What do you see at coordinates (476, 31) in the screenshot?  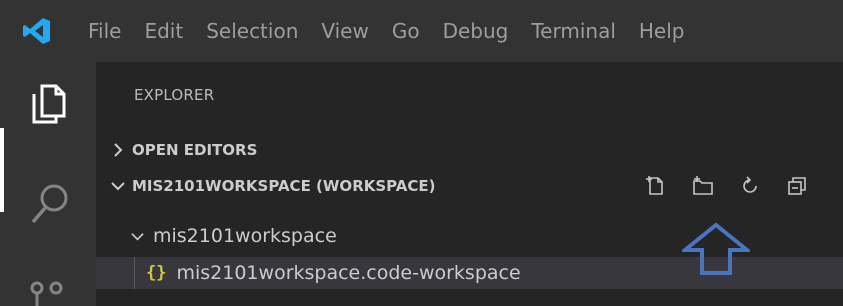 I see `menu-debug: Debug` at bounding box center [476, 31].